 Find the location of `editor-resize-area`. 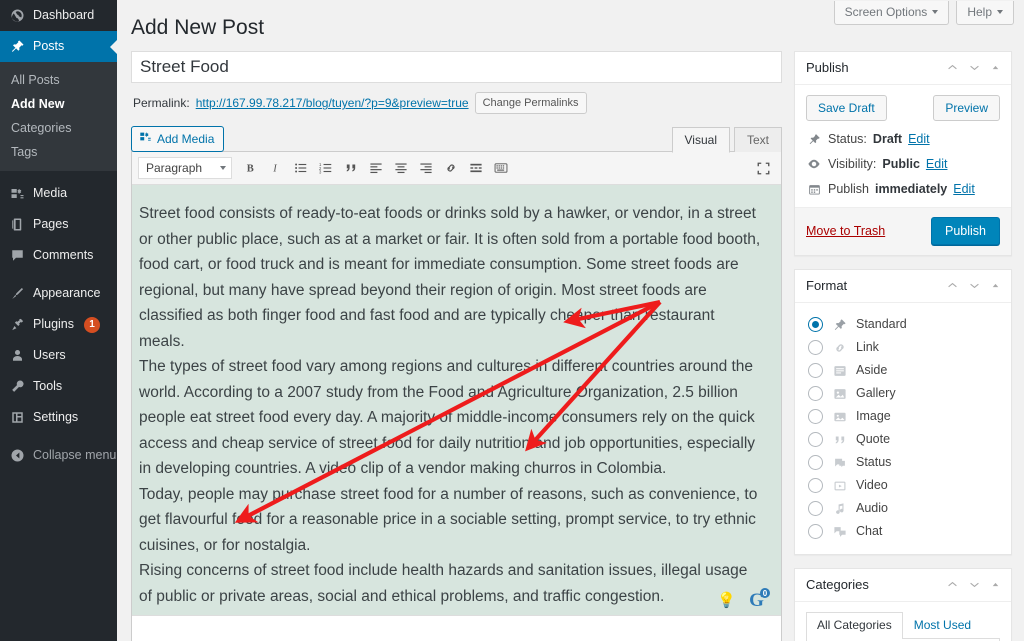

editor-resize-area is located at coordinates (456, 628).